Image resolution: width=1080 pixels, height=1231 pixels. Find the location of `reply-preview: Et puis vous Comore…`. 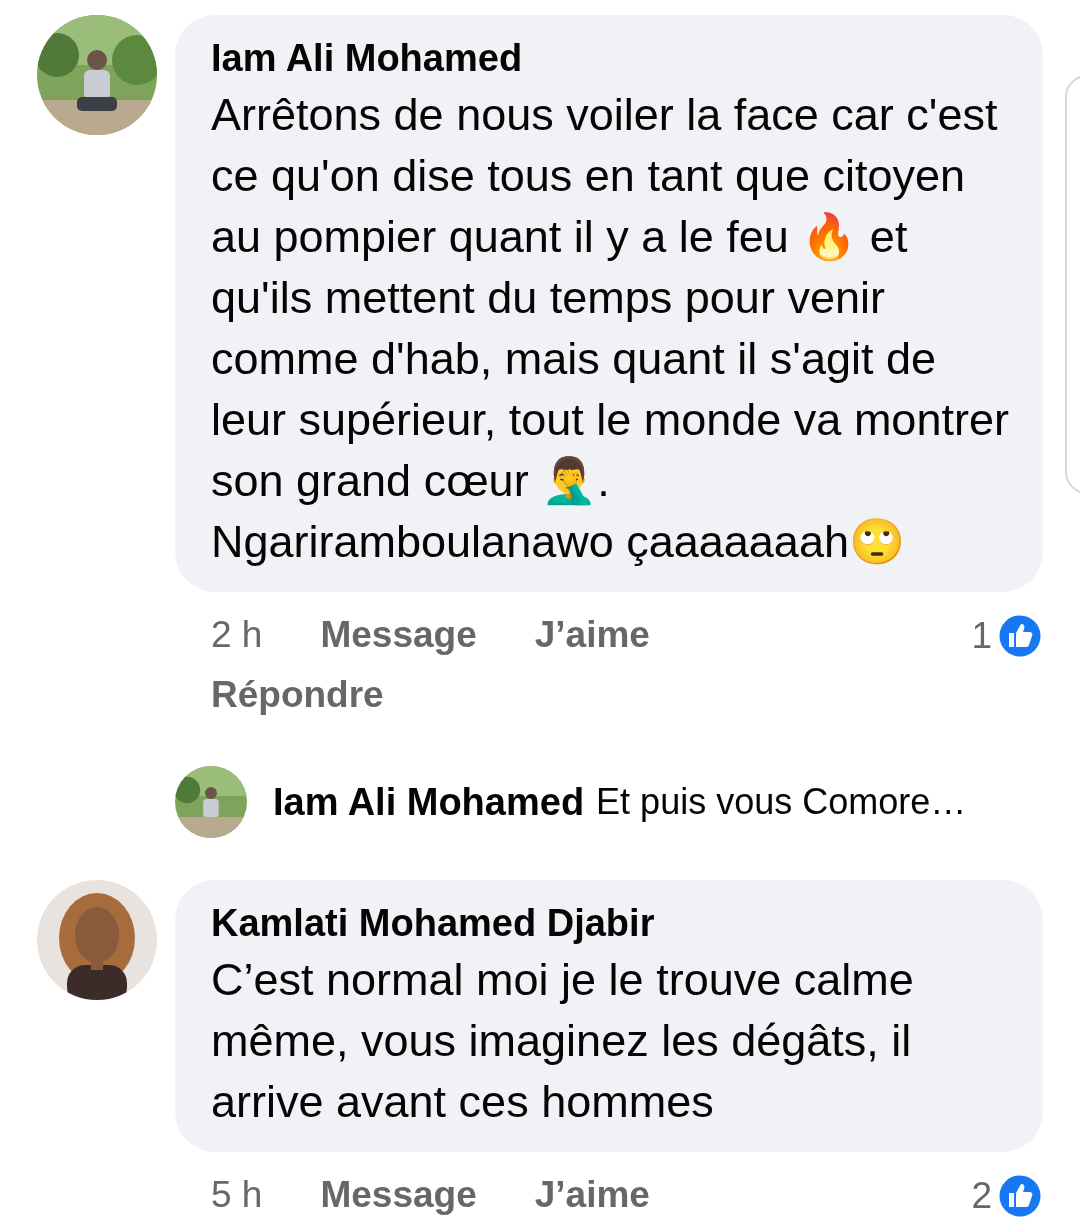

reply-preview: Et puis vous Comore… is located at coordinates (781, 802).